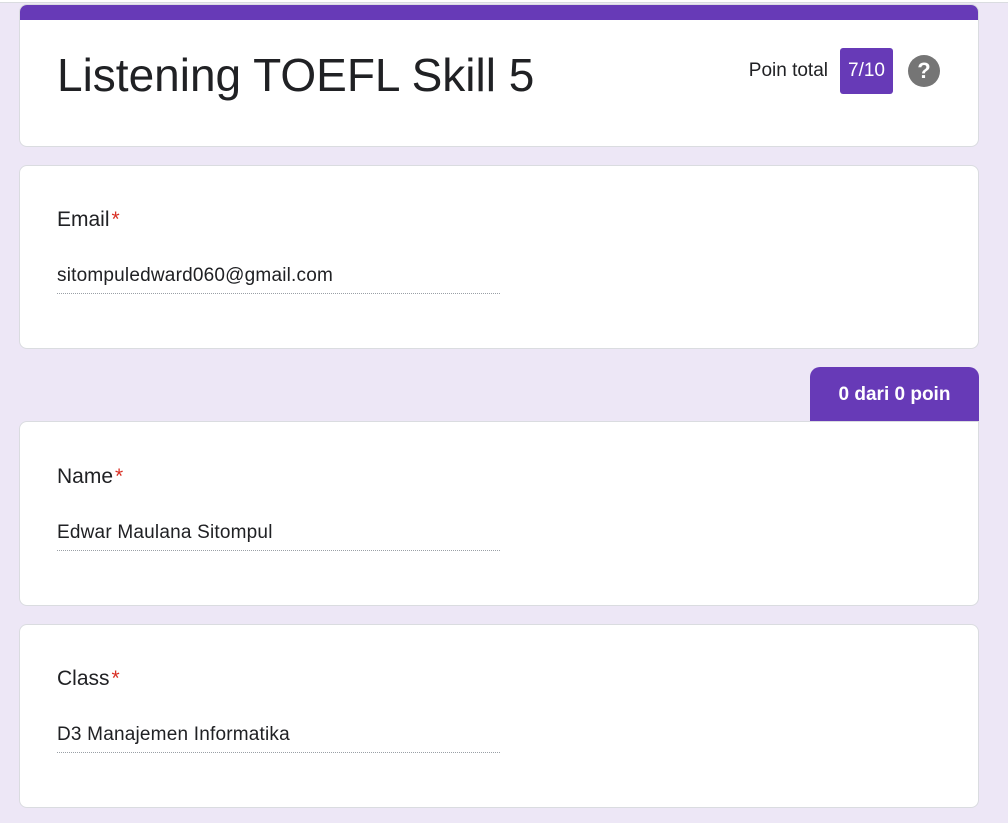  Describe the element at coordinates (278, 536) in the screenshot. I see `name-answer: Edwar Maulana Sitompul` at that location.